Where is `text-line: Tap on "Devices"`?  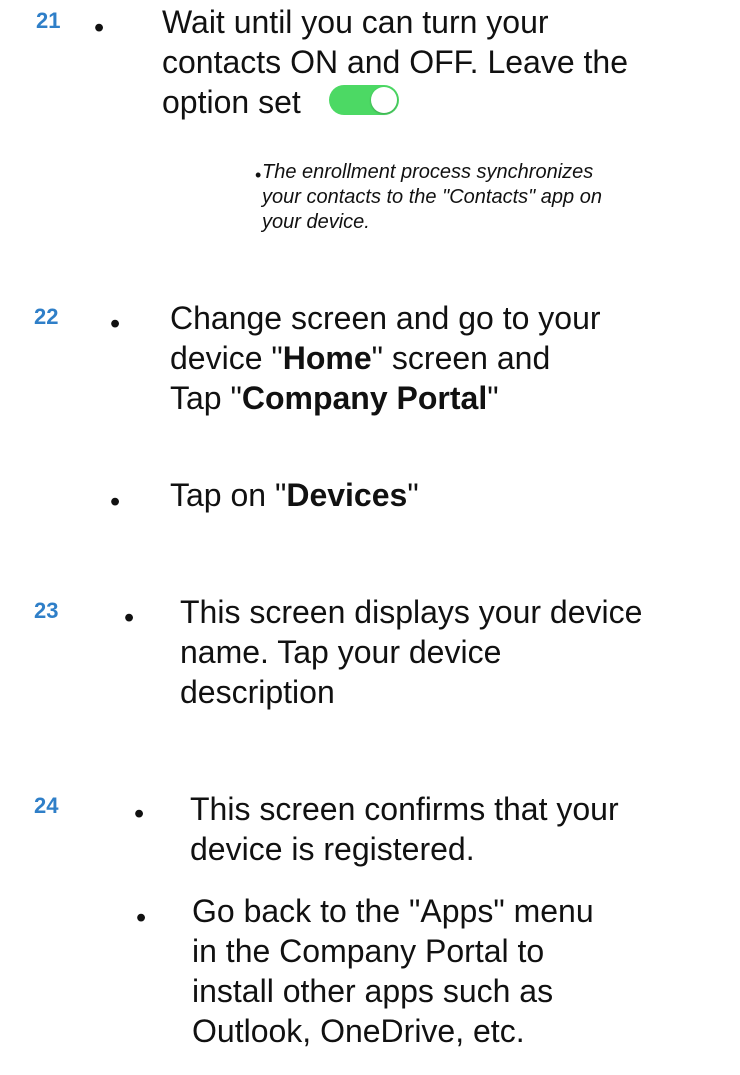
text-line: Tap on "Devices" is located at coordinates (294, 495).